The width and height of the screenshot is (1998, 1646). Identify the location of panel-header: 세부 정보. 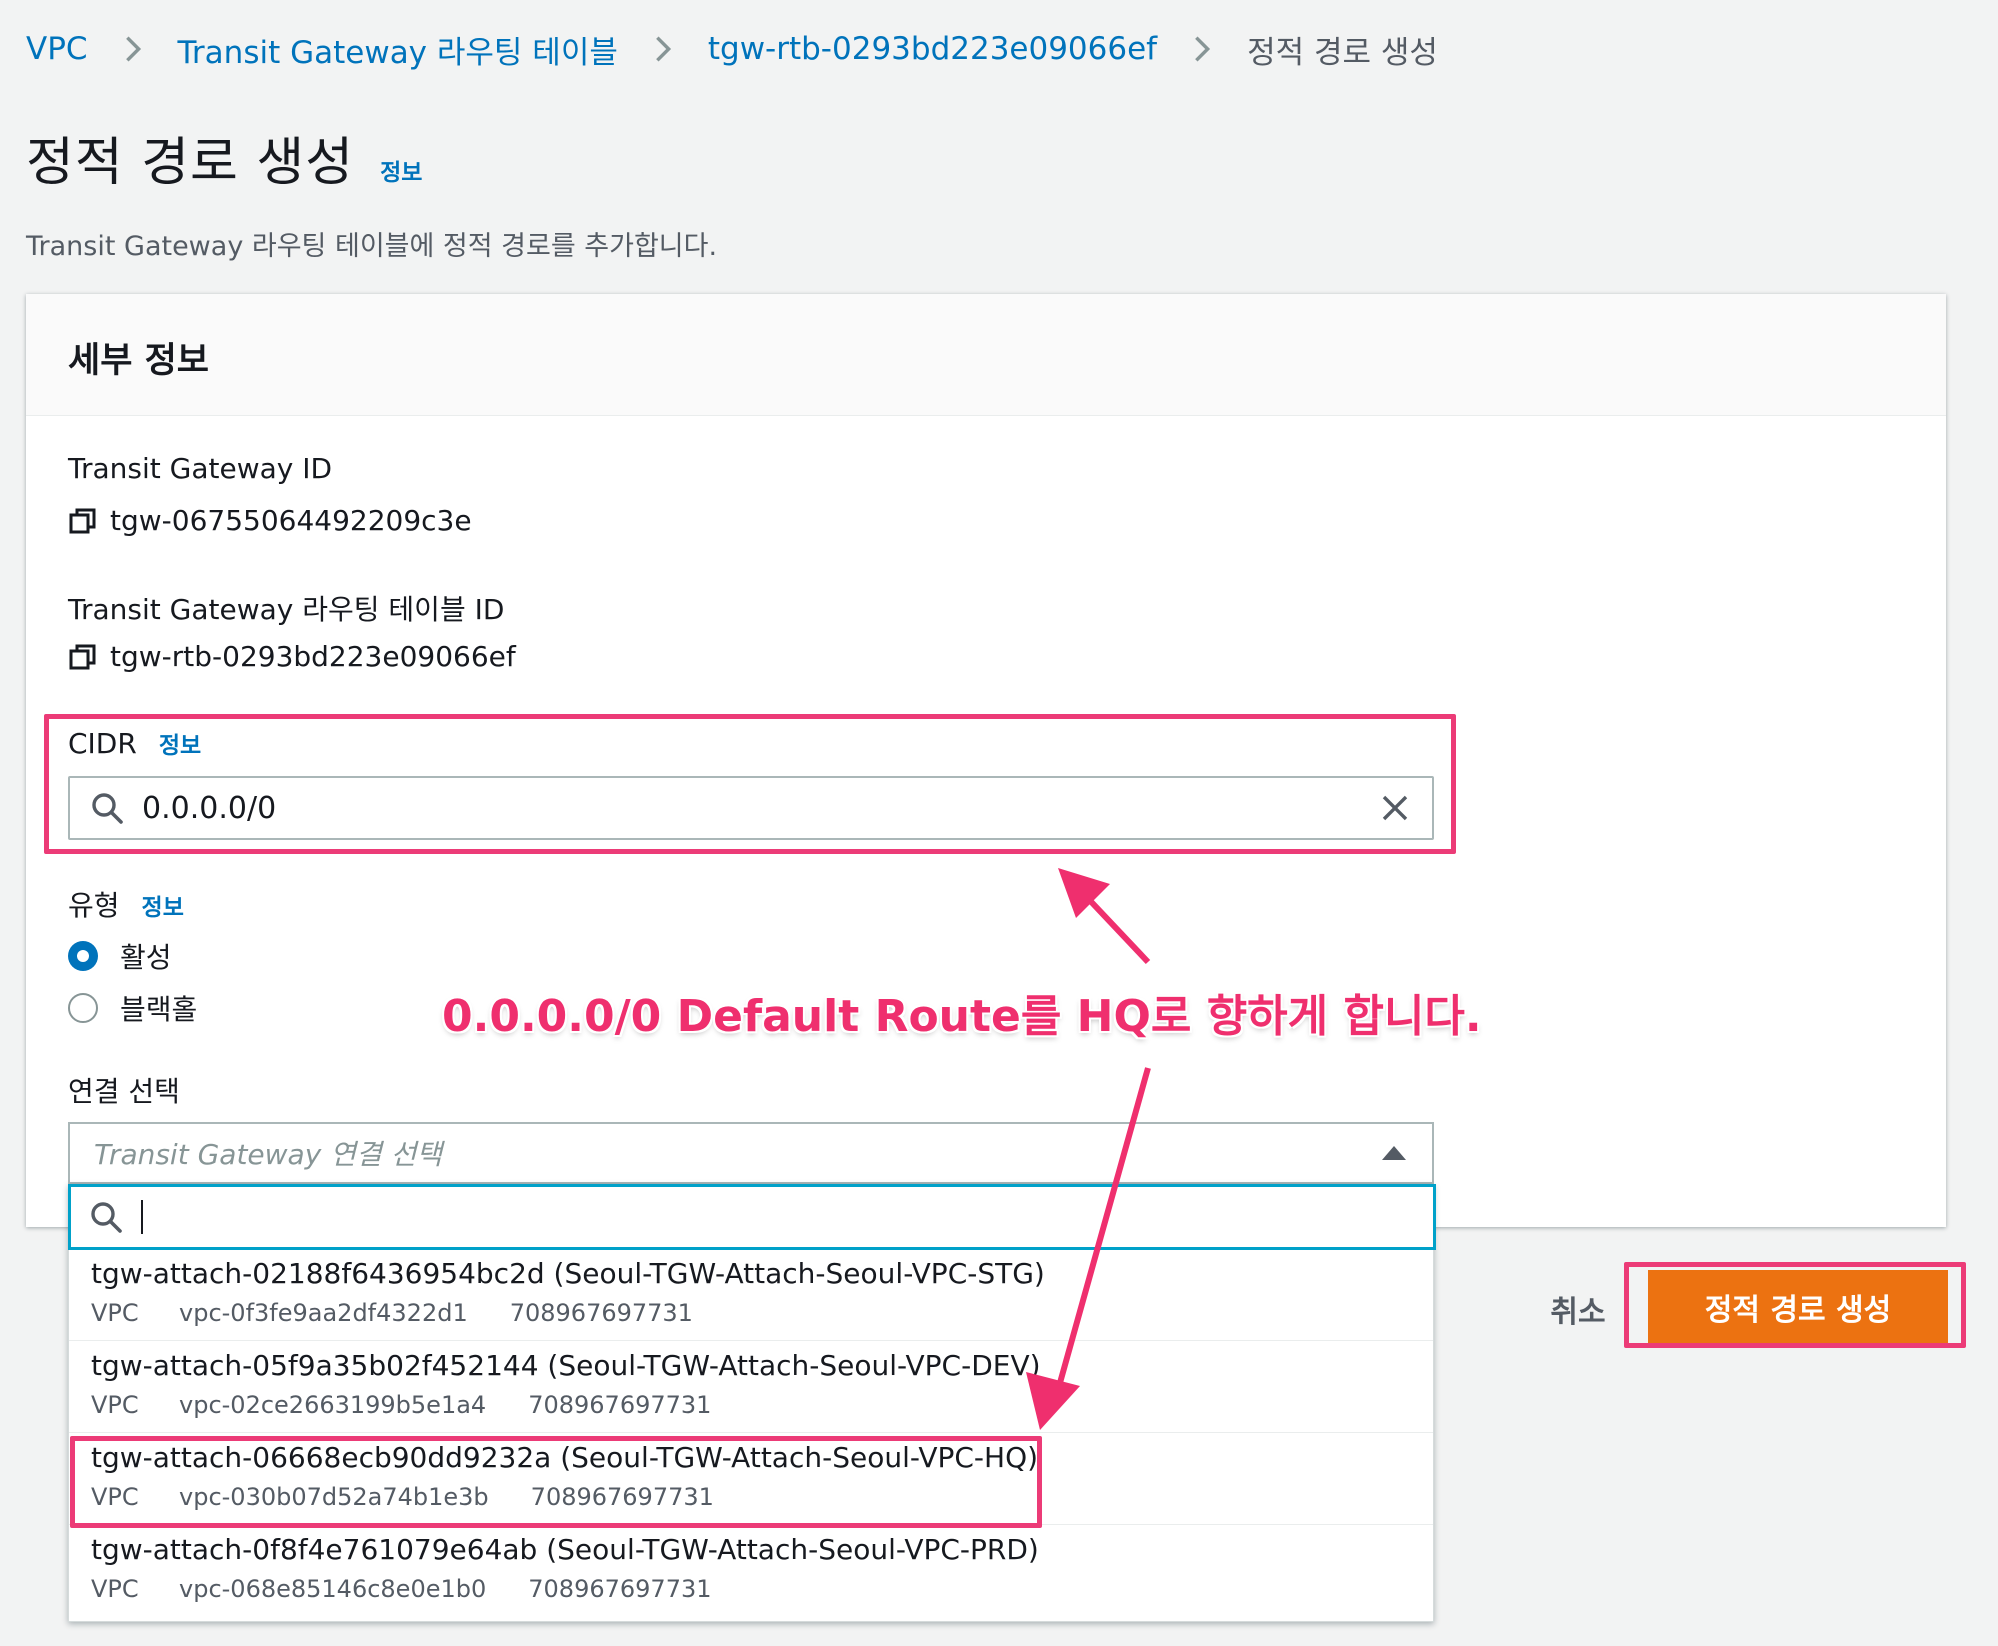
(986, 355).